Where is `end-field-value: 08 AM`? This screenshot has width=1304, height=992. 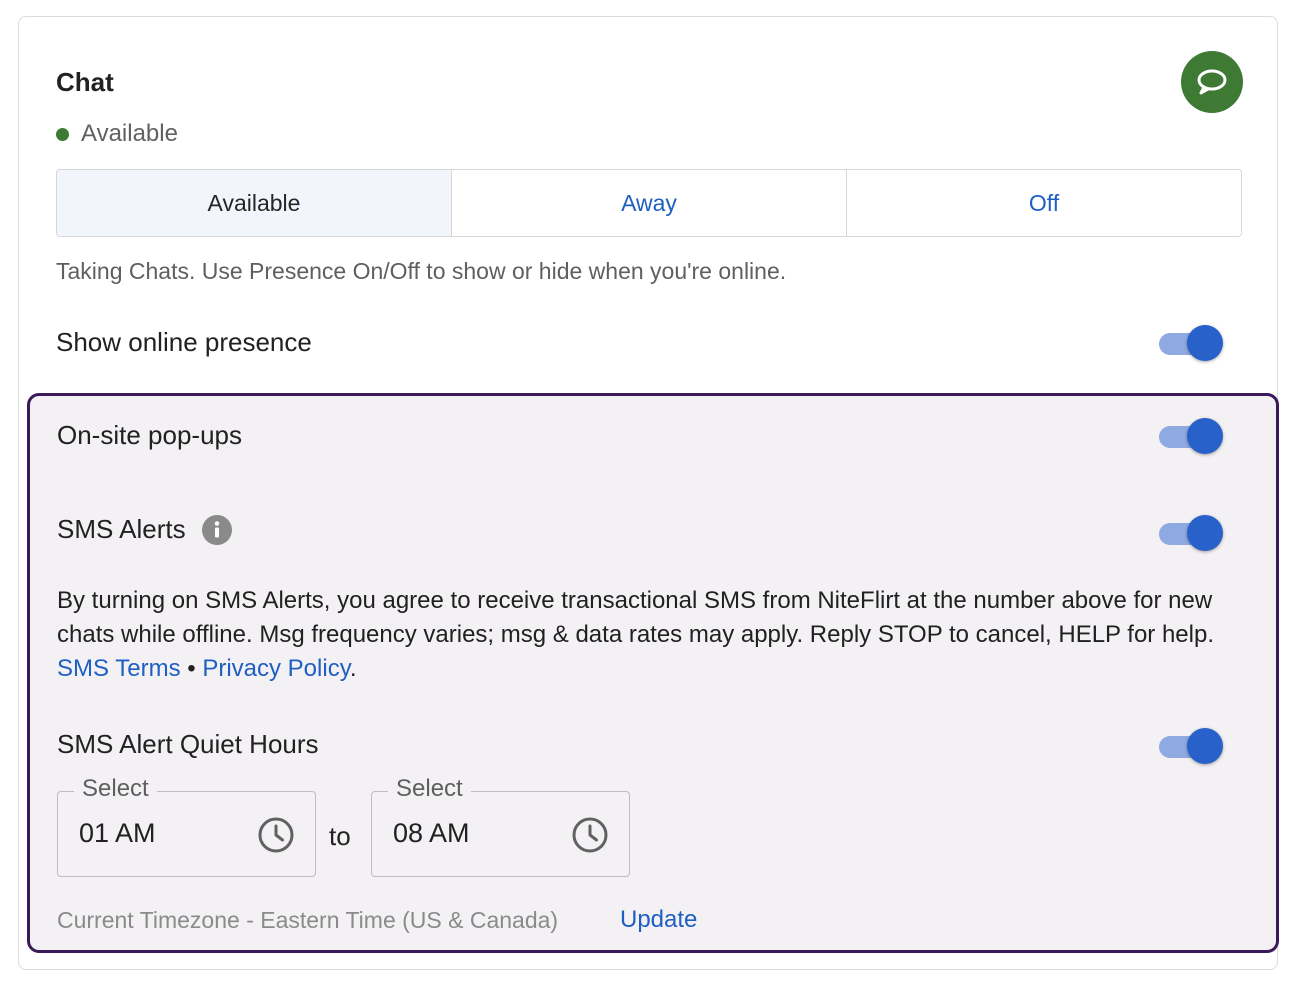 end-field-value: 08 AM is located at coordinates (431, 833).